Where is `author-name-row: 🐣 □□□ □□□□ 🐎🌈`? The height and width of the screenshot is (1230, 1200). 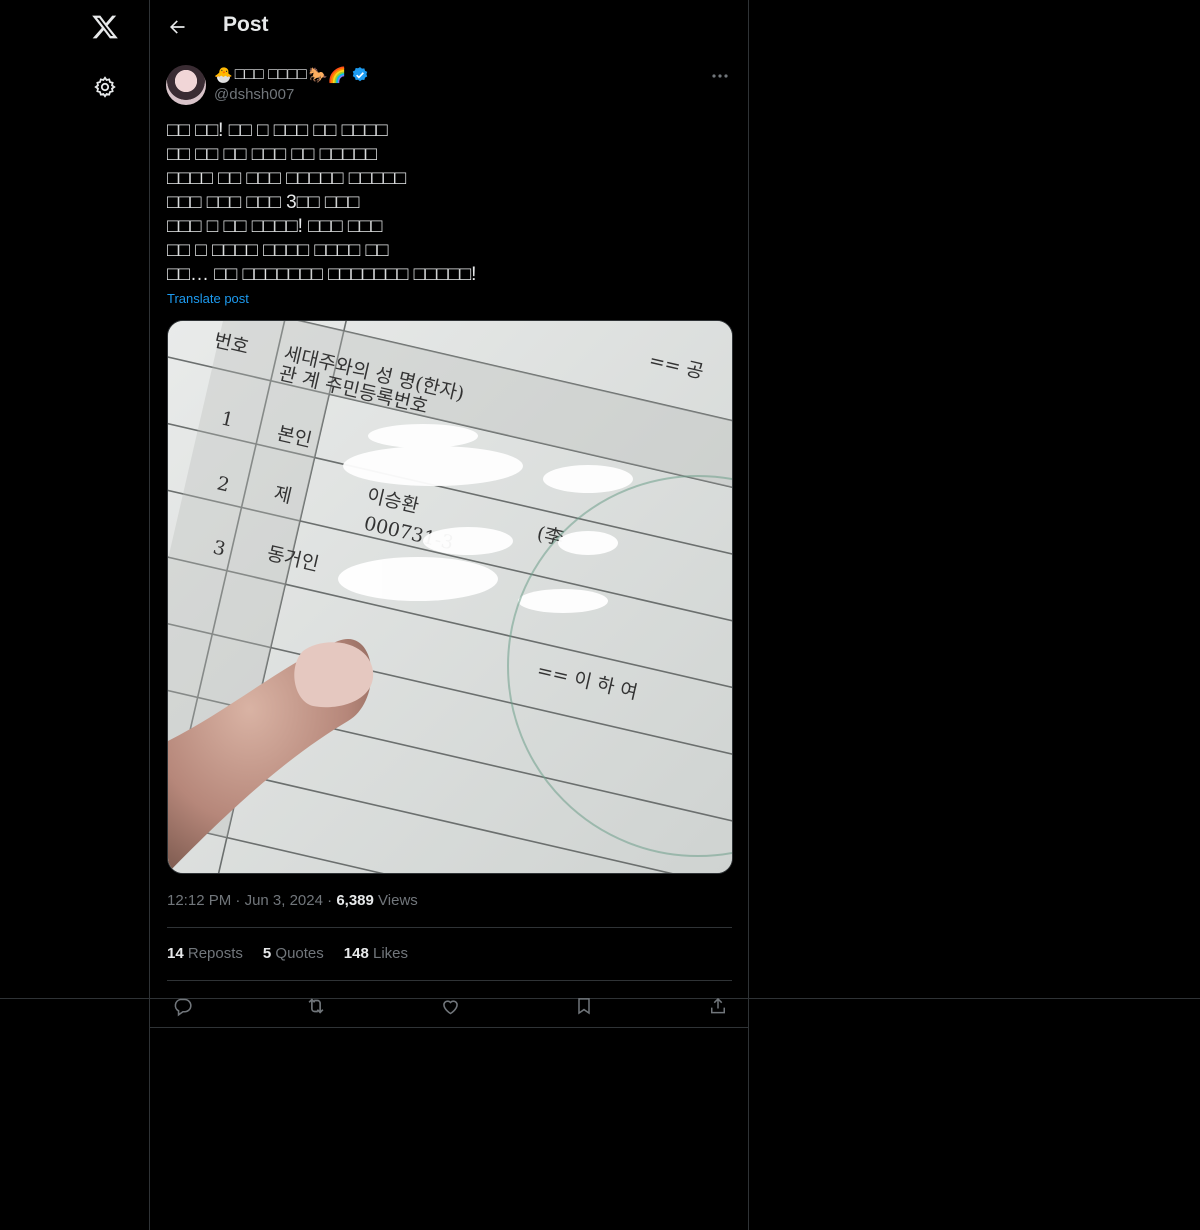
author-name-row: 🐣 □□□ □□□□ 🐎🌈 is located at coordinates (291, 75).